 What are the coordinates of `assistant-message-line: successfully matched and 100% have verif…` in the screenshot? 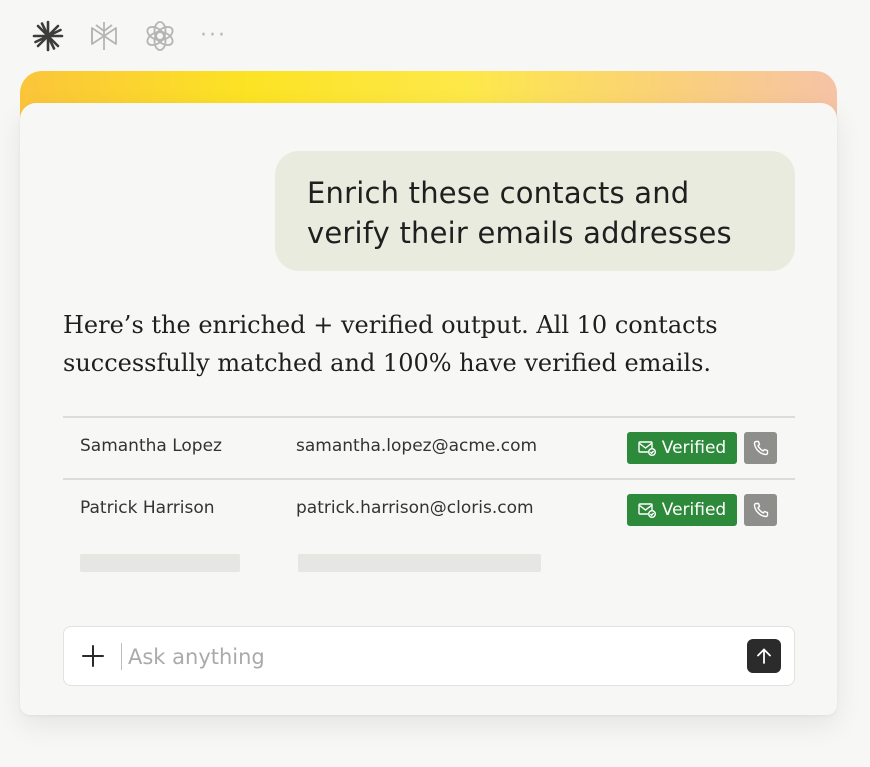 It's located at (387, 363).